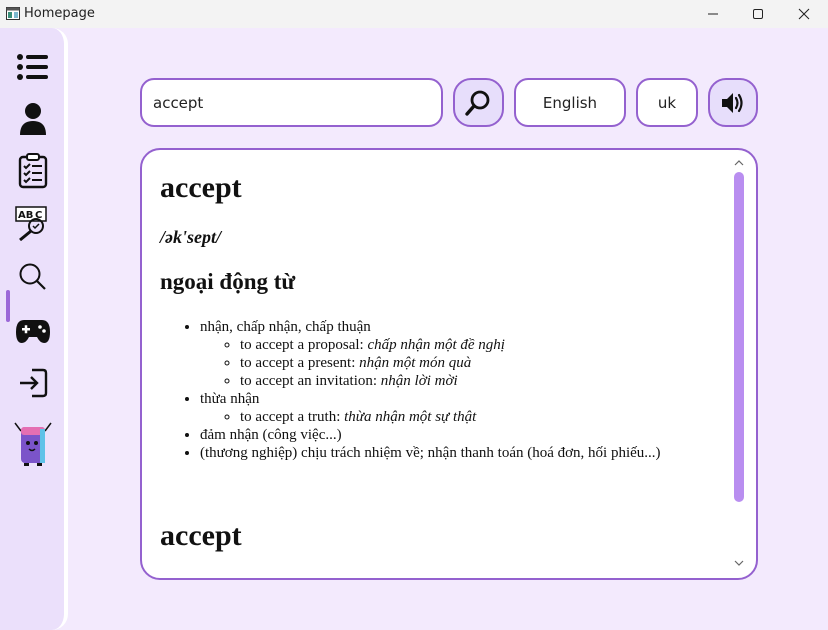 Image resolution: width=828 pixels, height=630 pixels. Describe the element at coordinates (201, 535) in the screenshot. I see `next-headword: accept` at that location.